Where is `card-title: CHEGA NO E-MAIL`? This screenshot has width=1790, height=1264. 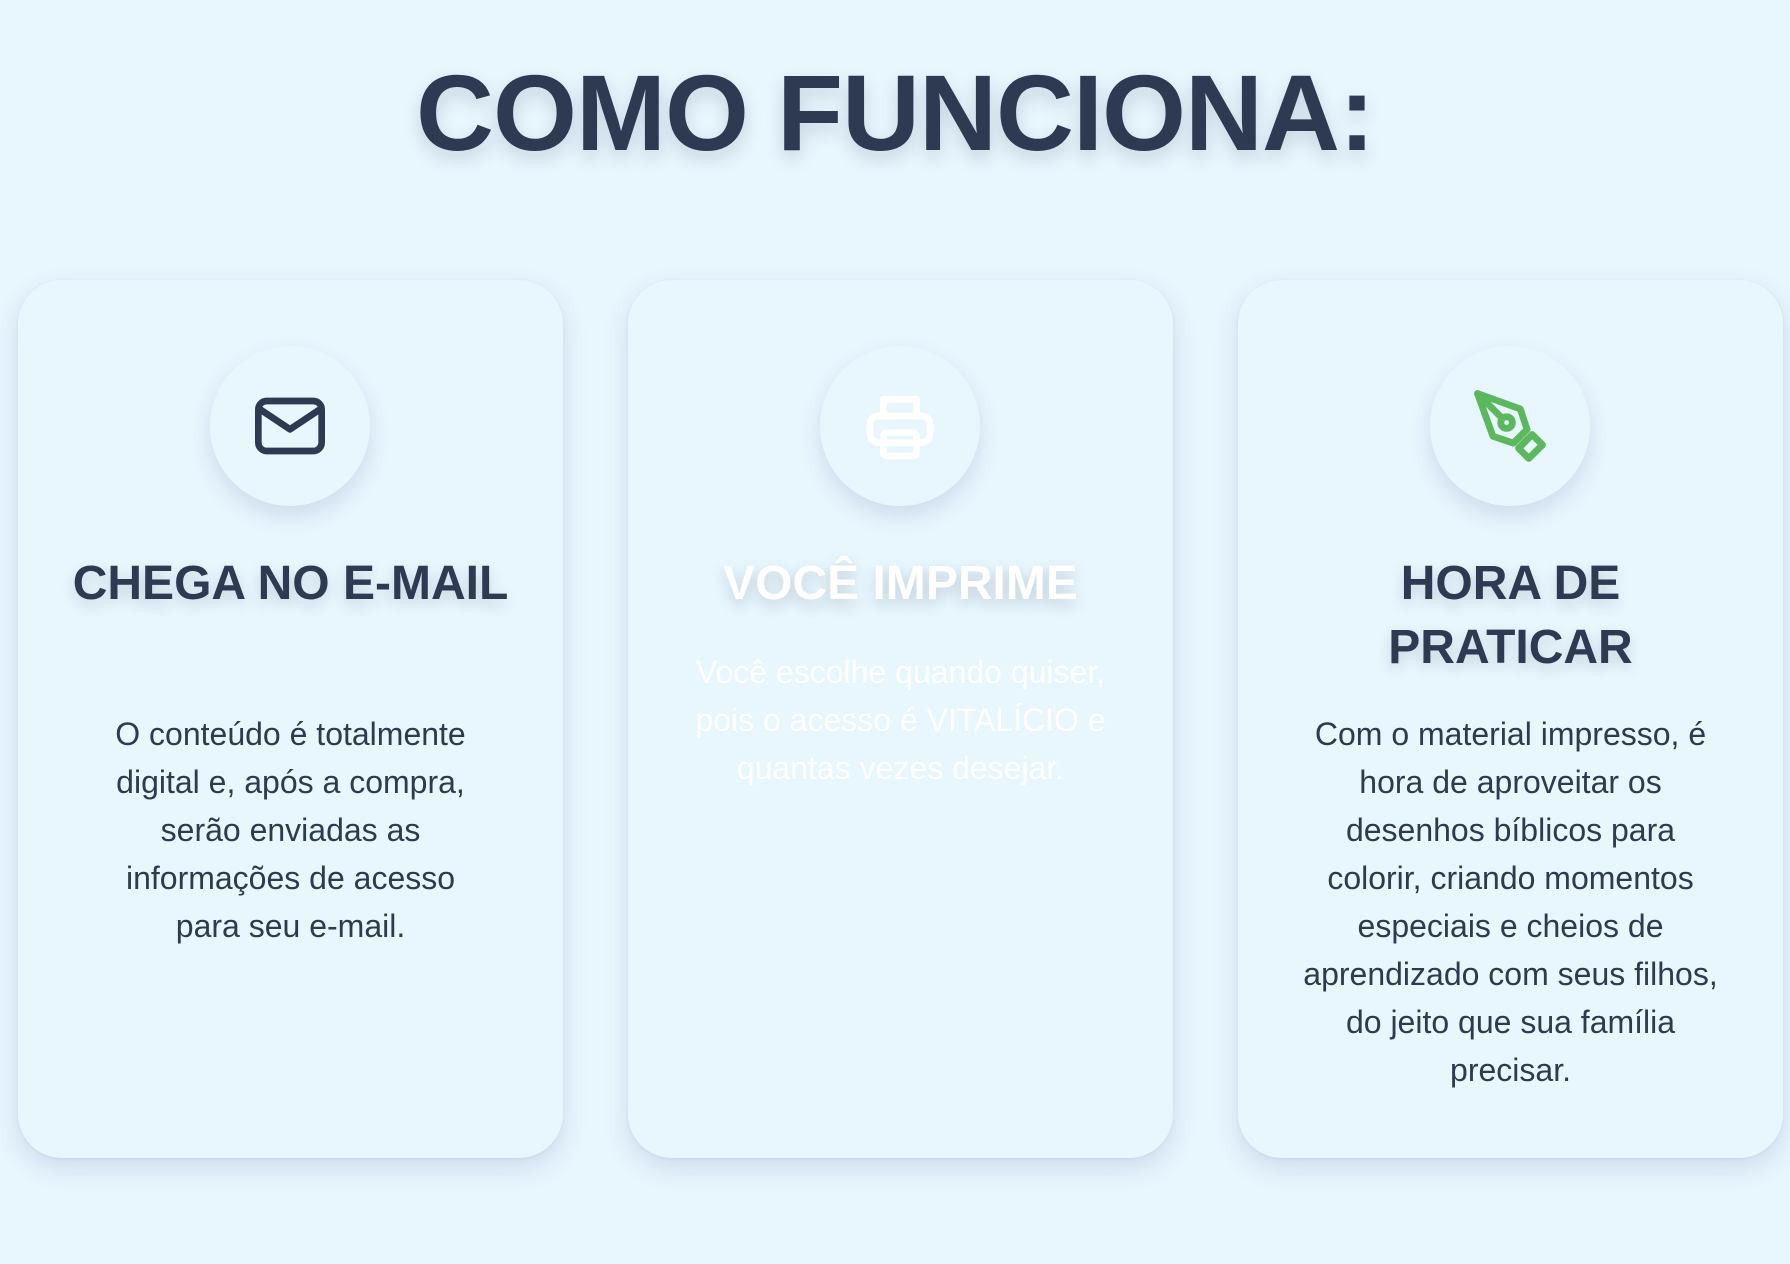 card-title: CHEGA NO E-MAIL is located at coordinates (290, 583).